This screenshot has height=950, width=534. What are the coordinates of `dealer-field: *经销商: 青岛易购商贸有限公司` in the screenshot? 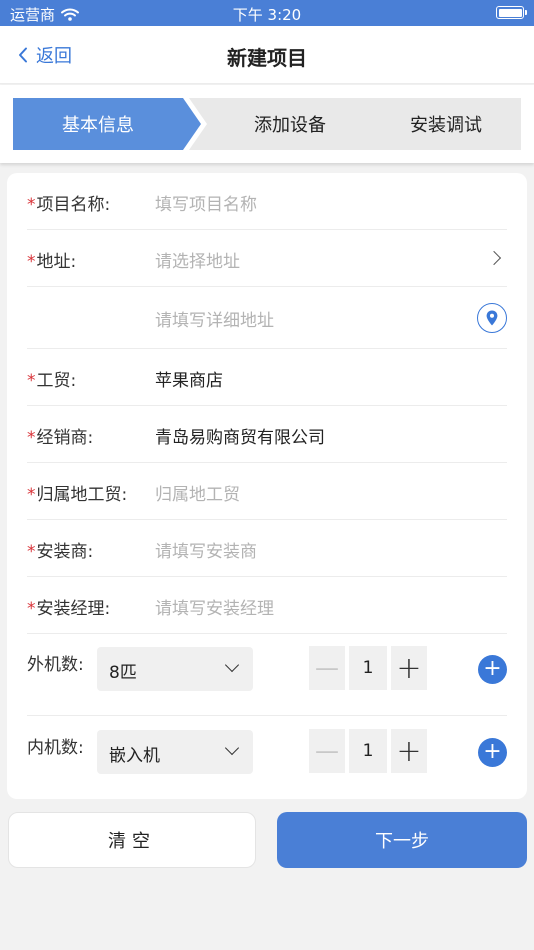 It's located at (267, 434).